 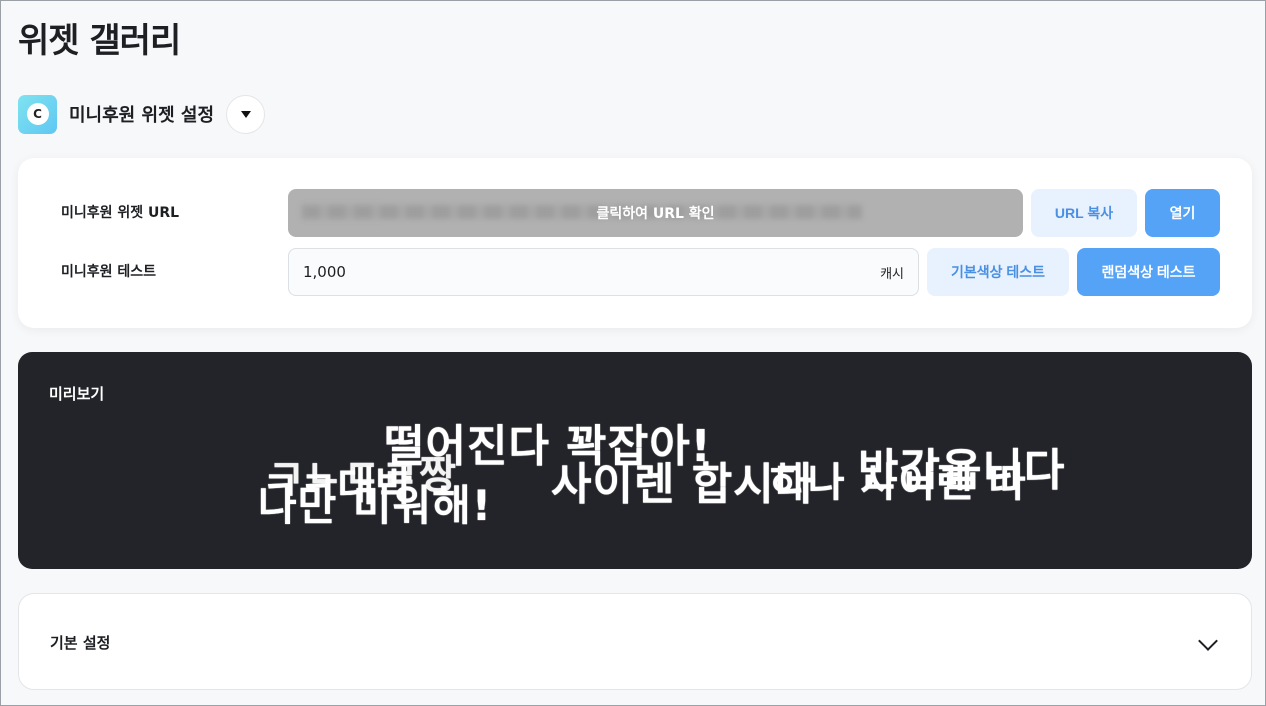 What do you see at coordinates (898, 483) in the screenshot?
I see `preview-message: 하나 사이렌 따` at bounding box center [898, 483].